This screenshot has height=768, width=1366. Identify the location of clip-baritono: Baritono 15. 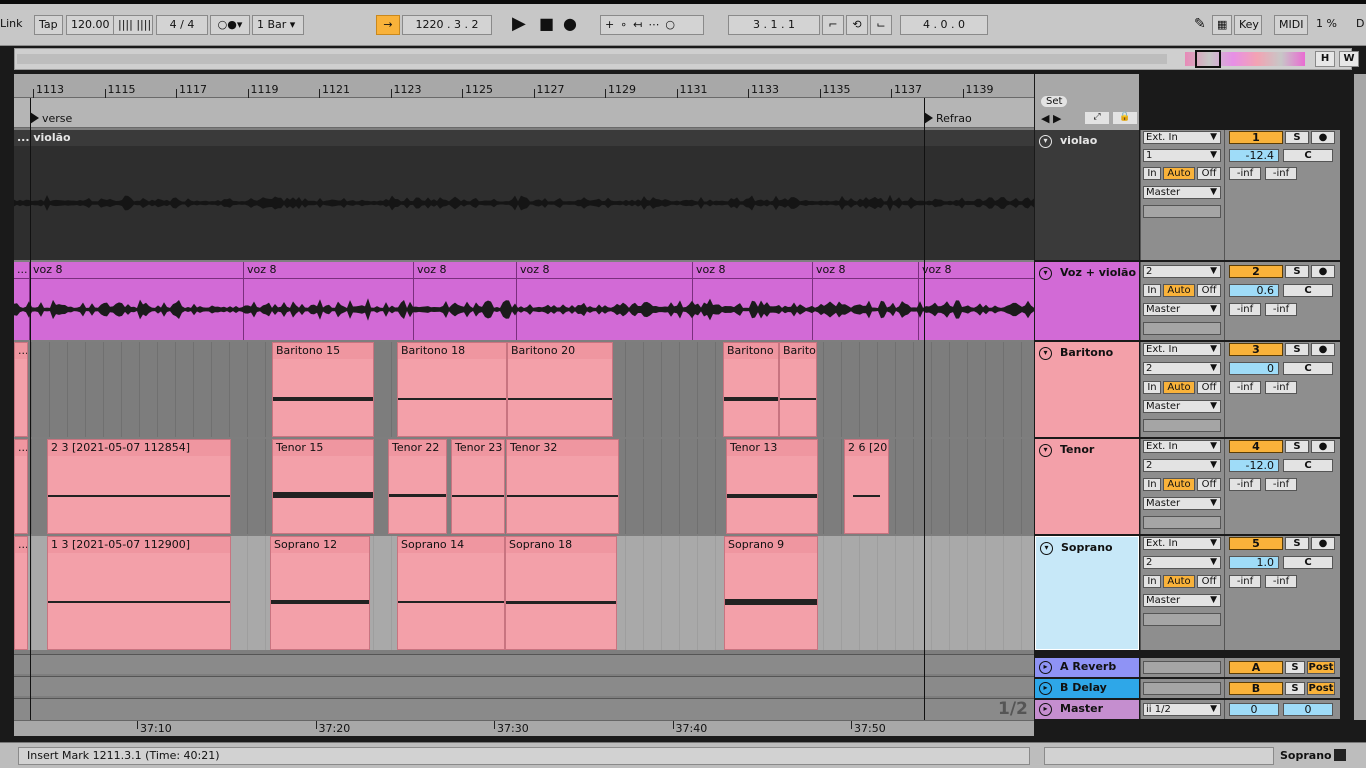
(323, 389).